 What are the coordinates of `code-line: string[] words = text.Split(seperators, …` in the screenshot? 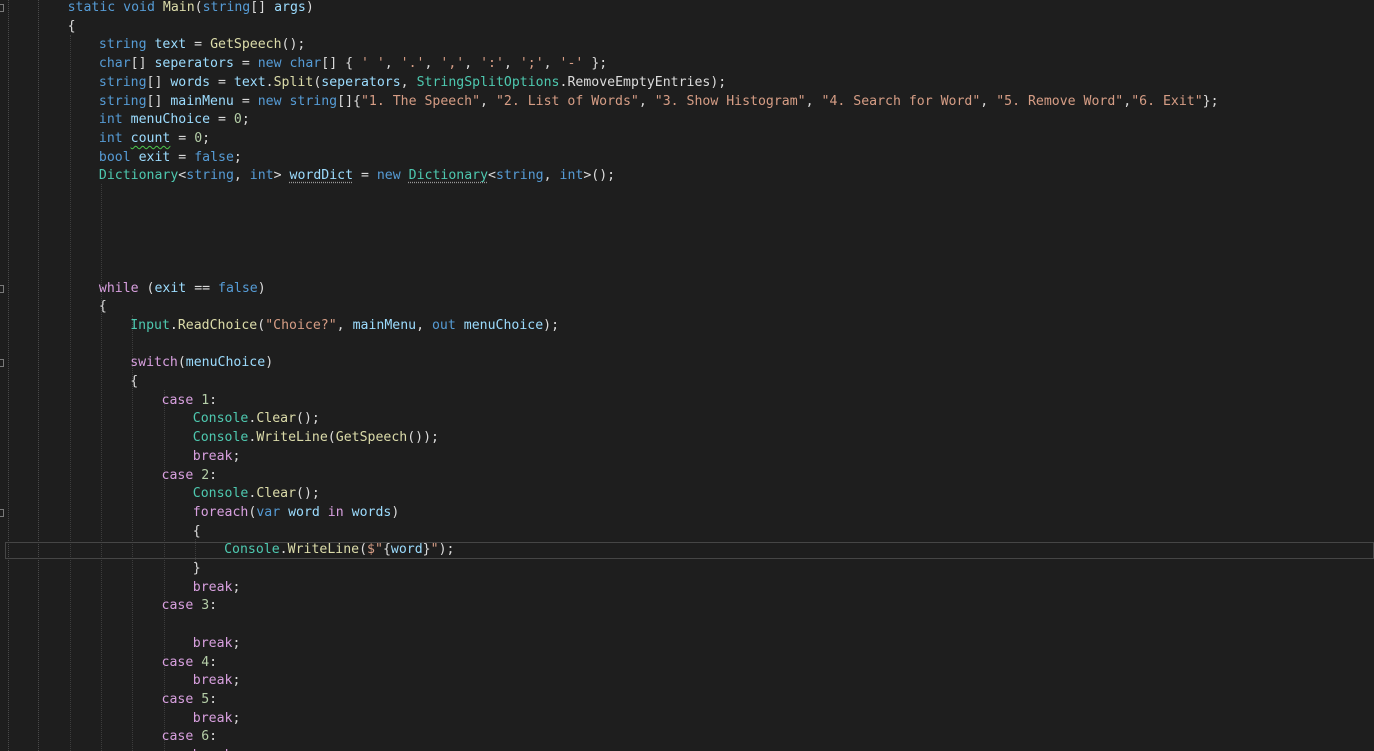 It's located at (687, 83).